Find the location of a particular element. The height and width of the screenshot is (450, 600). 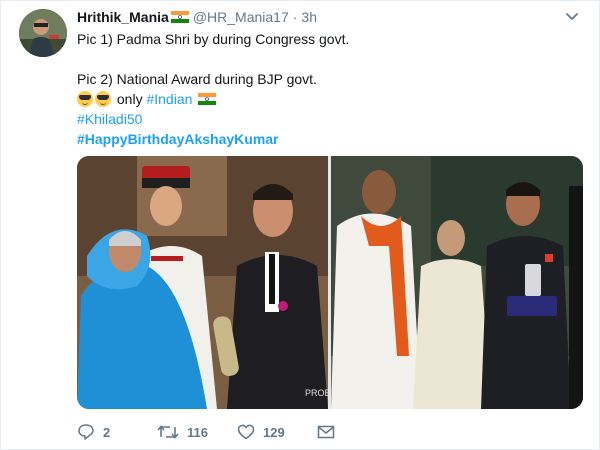

tweet-line-2: Pic 2) National Award during BJP govt. is located at coordinates (197, 79).